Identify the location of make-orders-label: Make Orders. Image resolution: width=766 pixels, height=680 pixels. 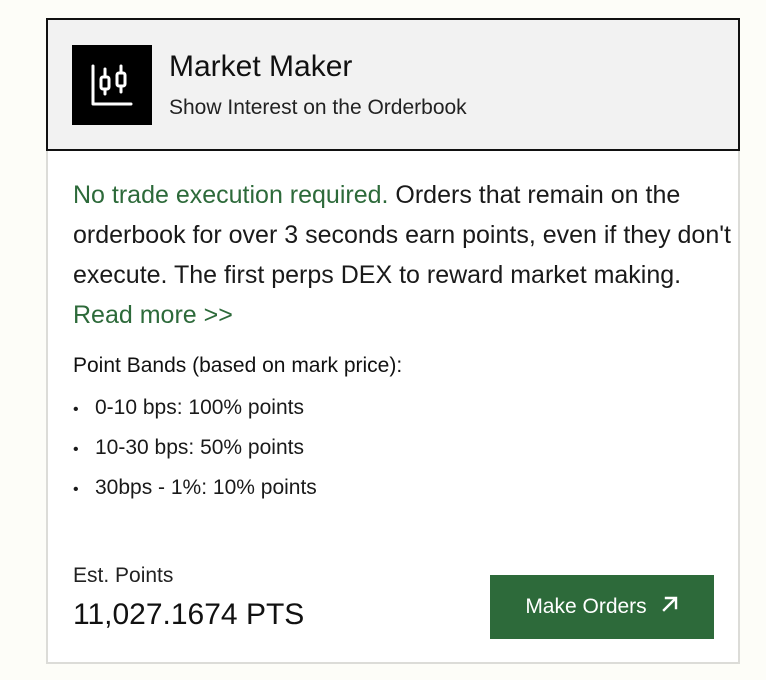
(586, 606).